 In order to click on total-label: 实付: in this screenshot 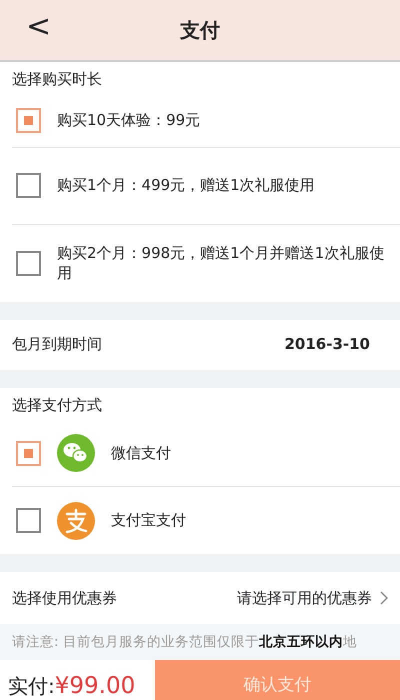, I will do `click(31, 686)`.